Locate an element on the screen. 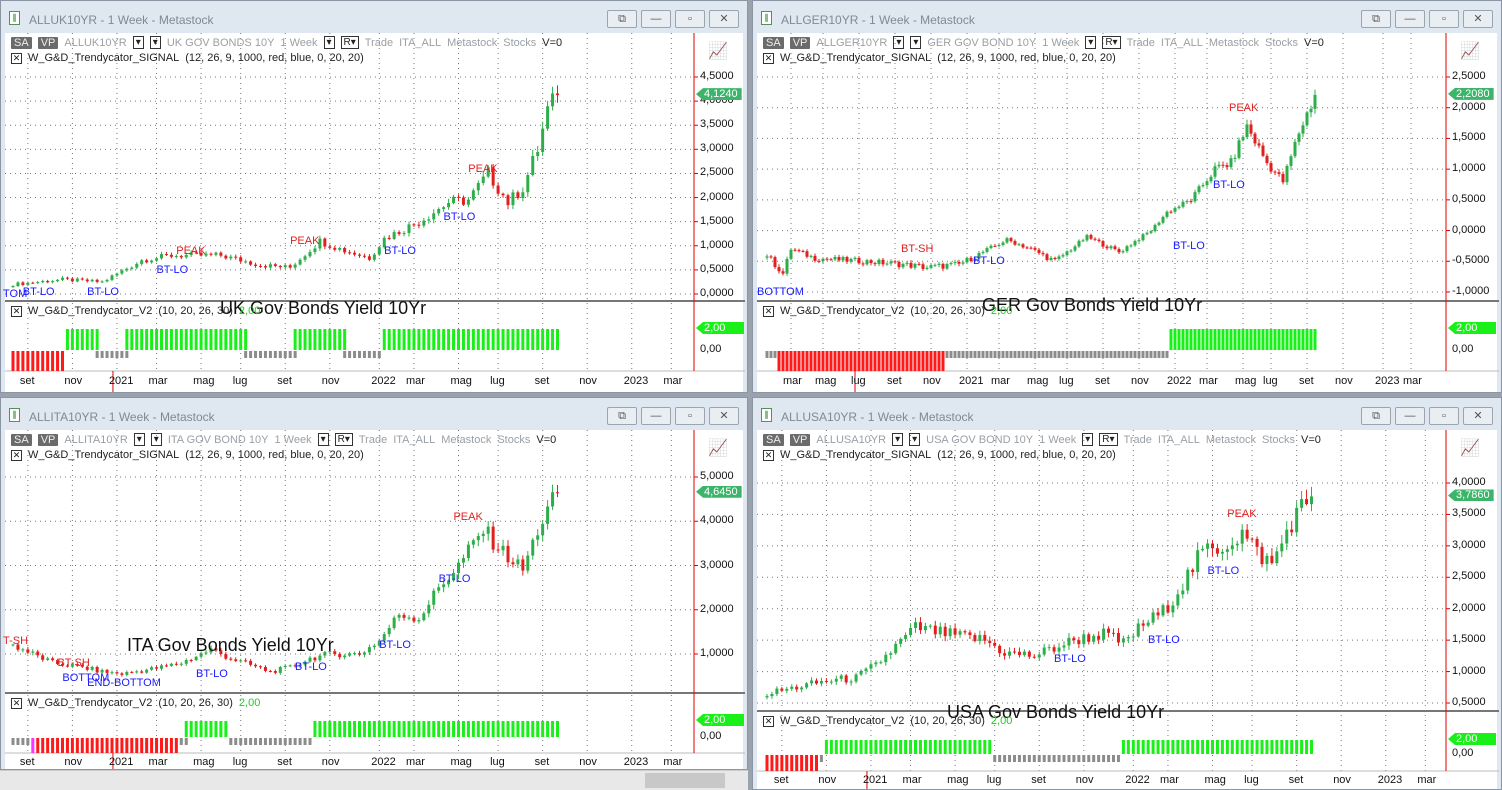 The image size is (1502, 790). last-price-tag: 4,1240 is located at coordinates (719, 94).